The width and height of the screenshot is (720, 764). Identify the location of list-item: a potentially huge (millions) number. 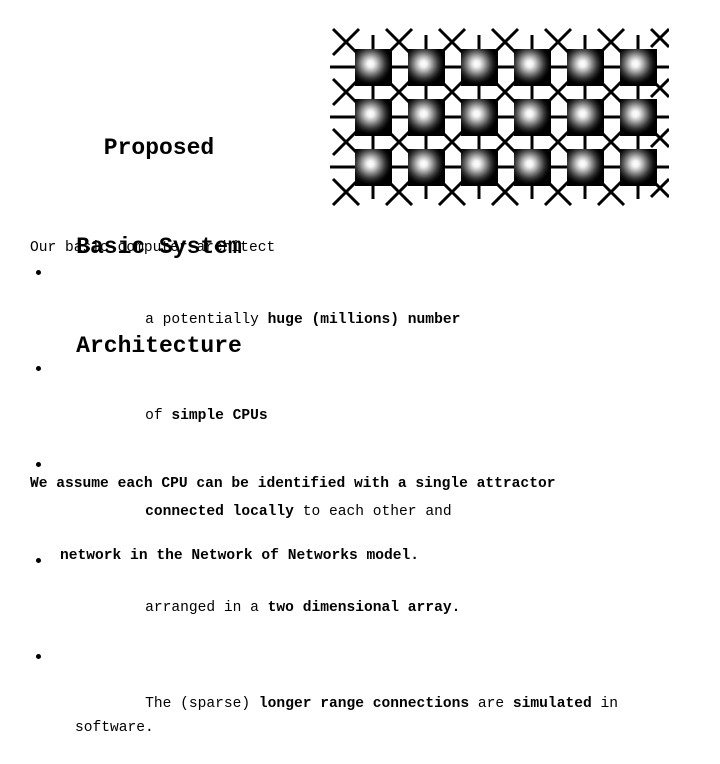
(368, 308).